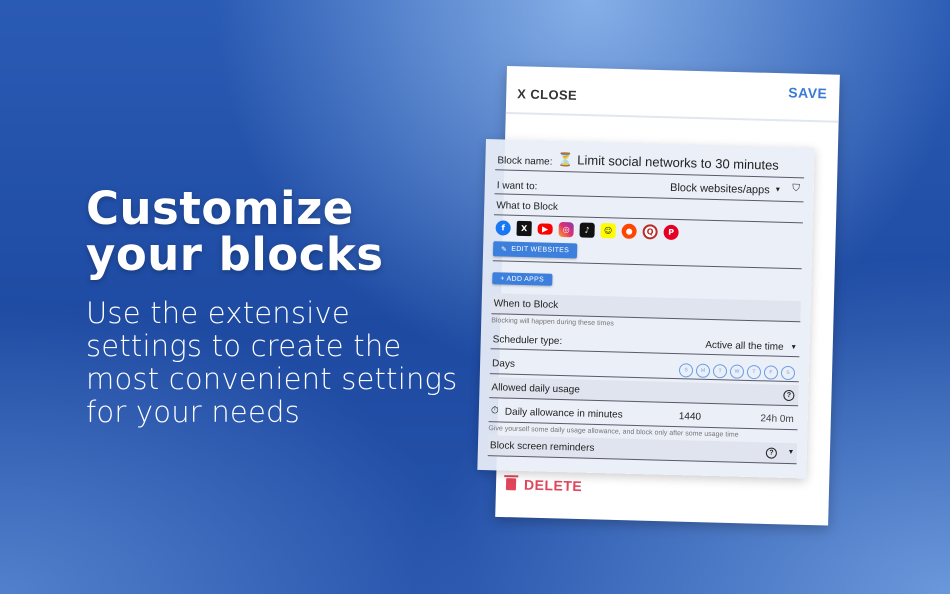 The height and width of the screenshot is (594, 950). Describe the element at coordinates (703, 370) in the screenshot. I see `day-toggle: M` at that location.